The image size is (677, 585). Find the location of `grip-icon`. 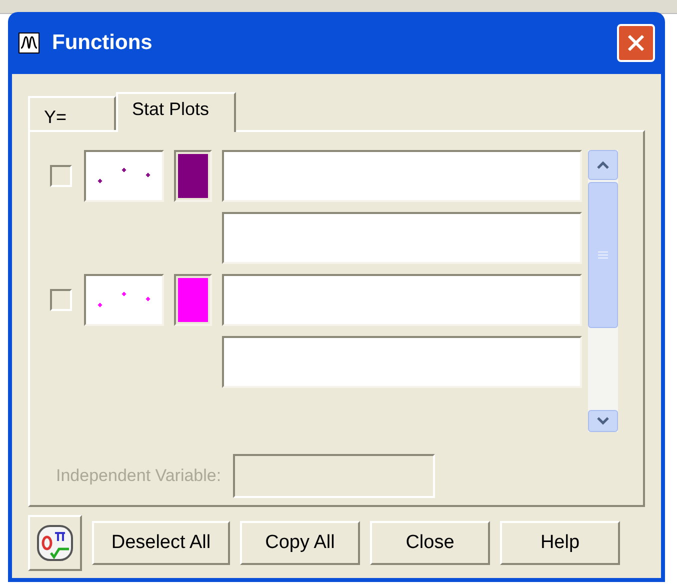

grip-icon is located at coordinates (603, 255).